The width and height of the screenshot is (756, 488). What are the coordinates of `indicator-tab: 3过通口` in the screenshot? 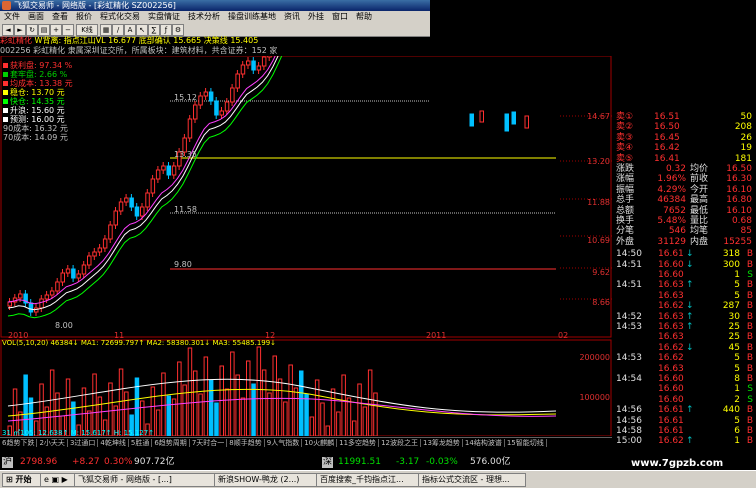 It's located at (83, 443).